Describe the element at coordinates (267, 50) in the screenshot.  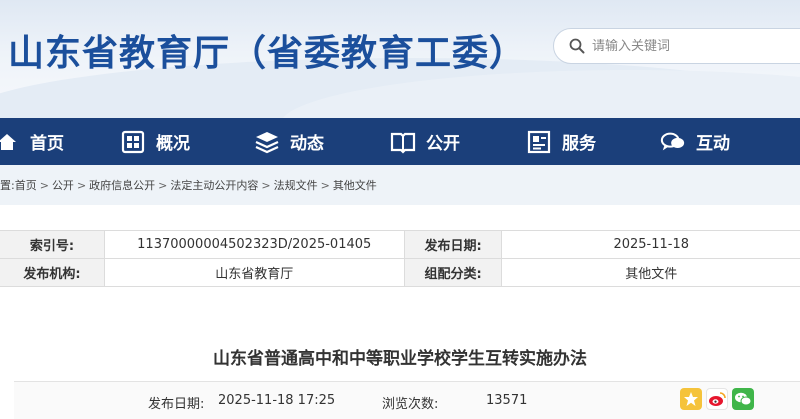
I see `site-title: 山东省教育厅（省委教育工委）` at that location.